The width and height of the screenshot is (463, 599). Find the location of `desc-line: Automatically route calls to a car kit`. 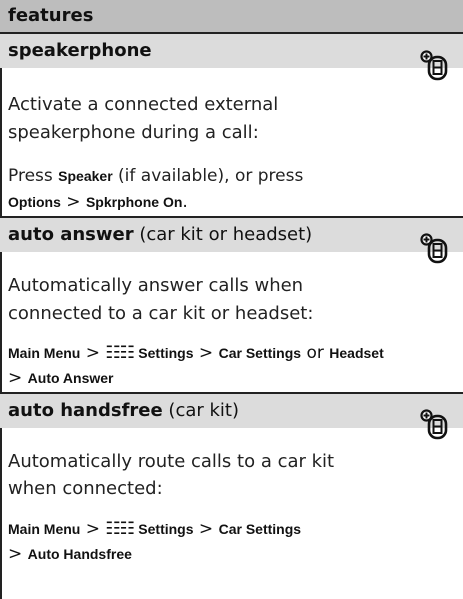

desc-line: Automatically route calls to a car kit is located at coordinates (171, 461).